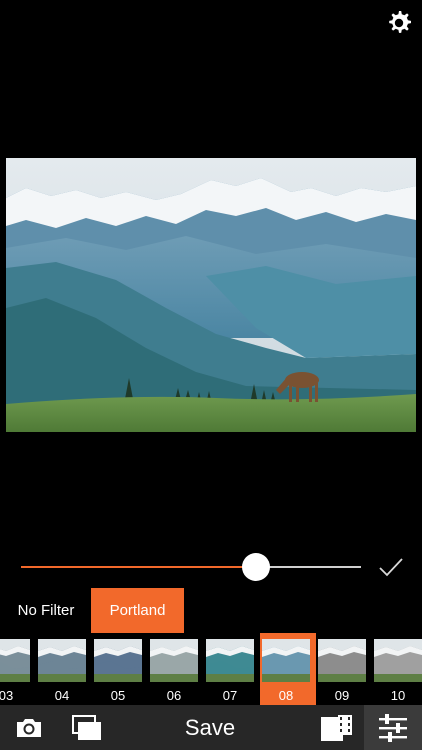 This screenshot has width=422, height=750. What do you see at coordinates (337, 728) in the screenshot?
I see `film-filter-icon` at bounding box center [337, 728].